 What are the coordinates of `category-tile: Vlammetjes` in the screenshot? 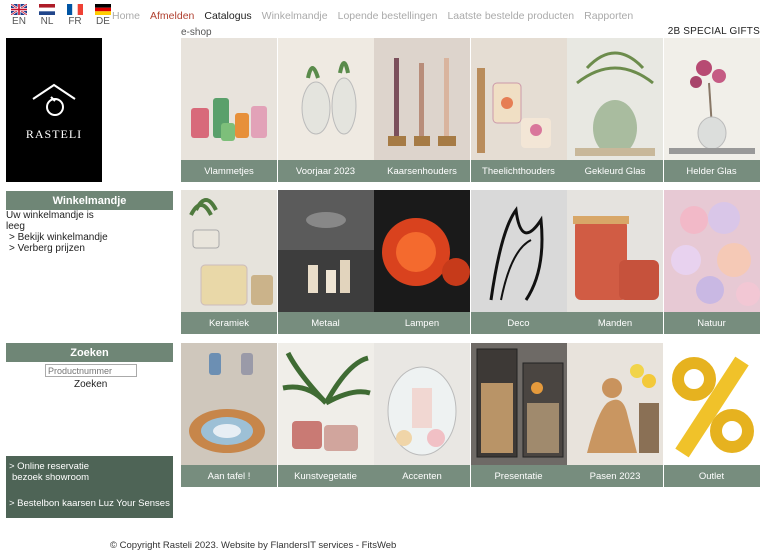 It's located at (229, 110).